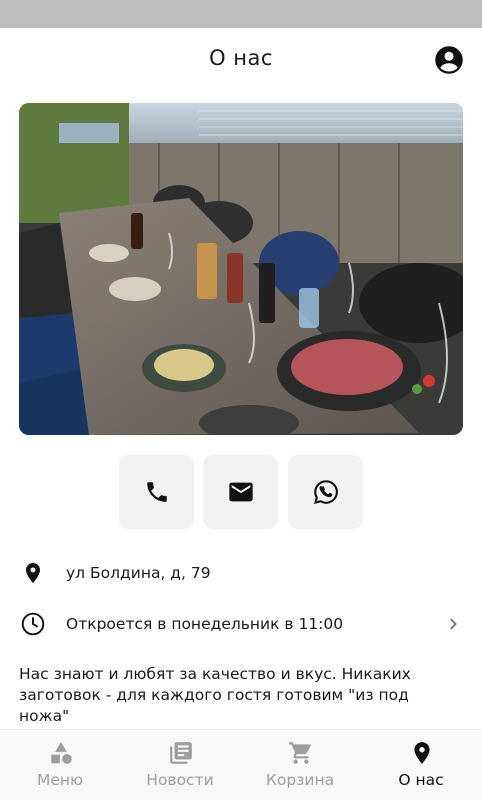 This screenshot has width=482, height=800. I want to click on phone-icon, so click(156, 492).